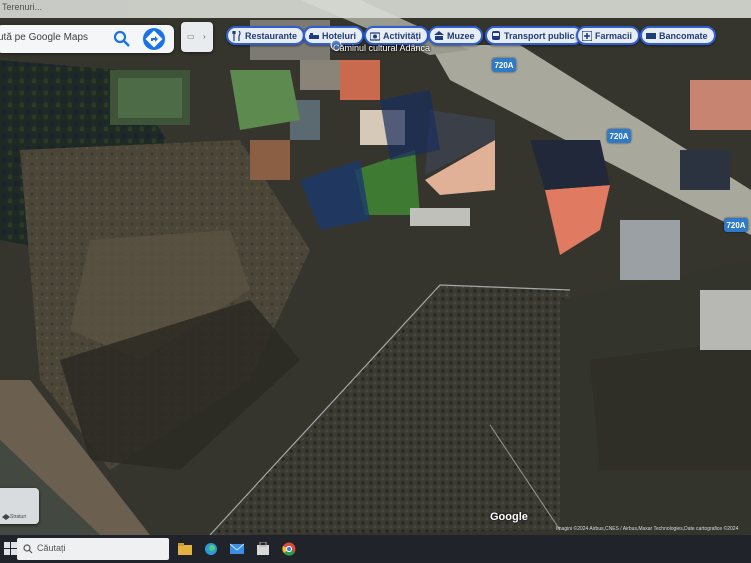  I want to click on search-box: ută pe Google Maps, so click(87, 39).